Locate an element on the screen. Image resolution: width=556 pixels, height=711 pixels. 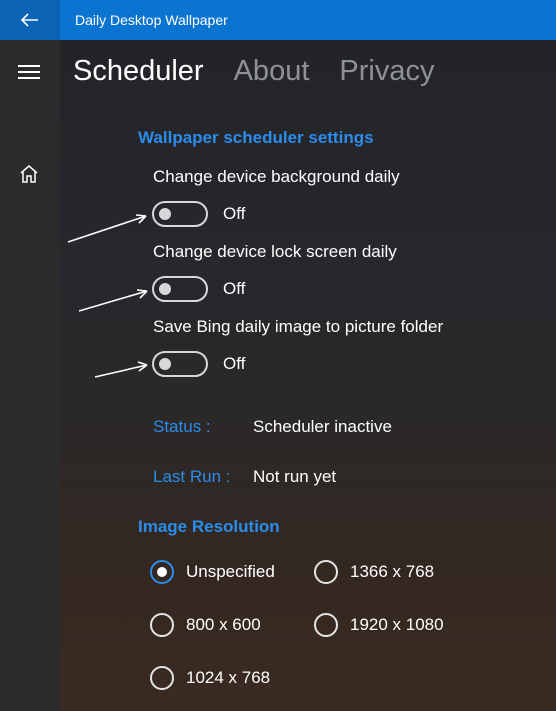
save-bing-image-state: Off is located at coordinates (234, 363).